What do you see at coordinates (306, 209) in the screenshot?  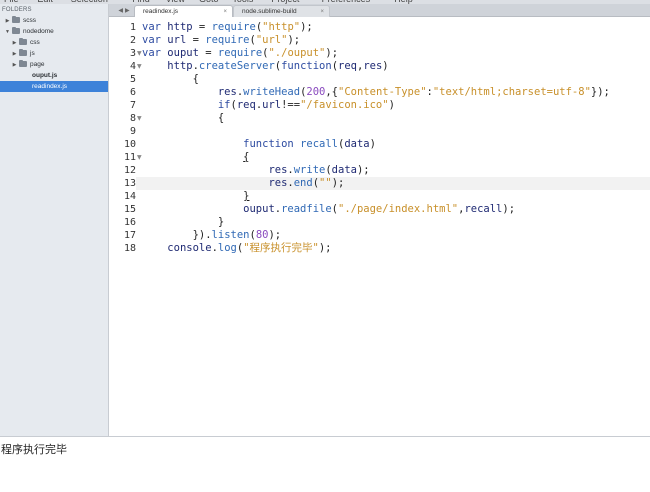 I see `code-token: readfile` at bounding box center [306, 209].